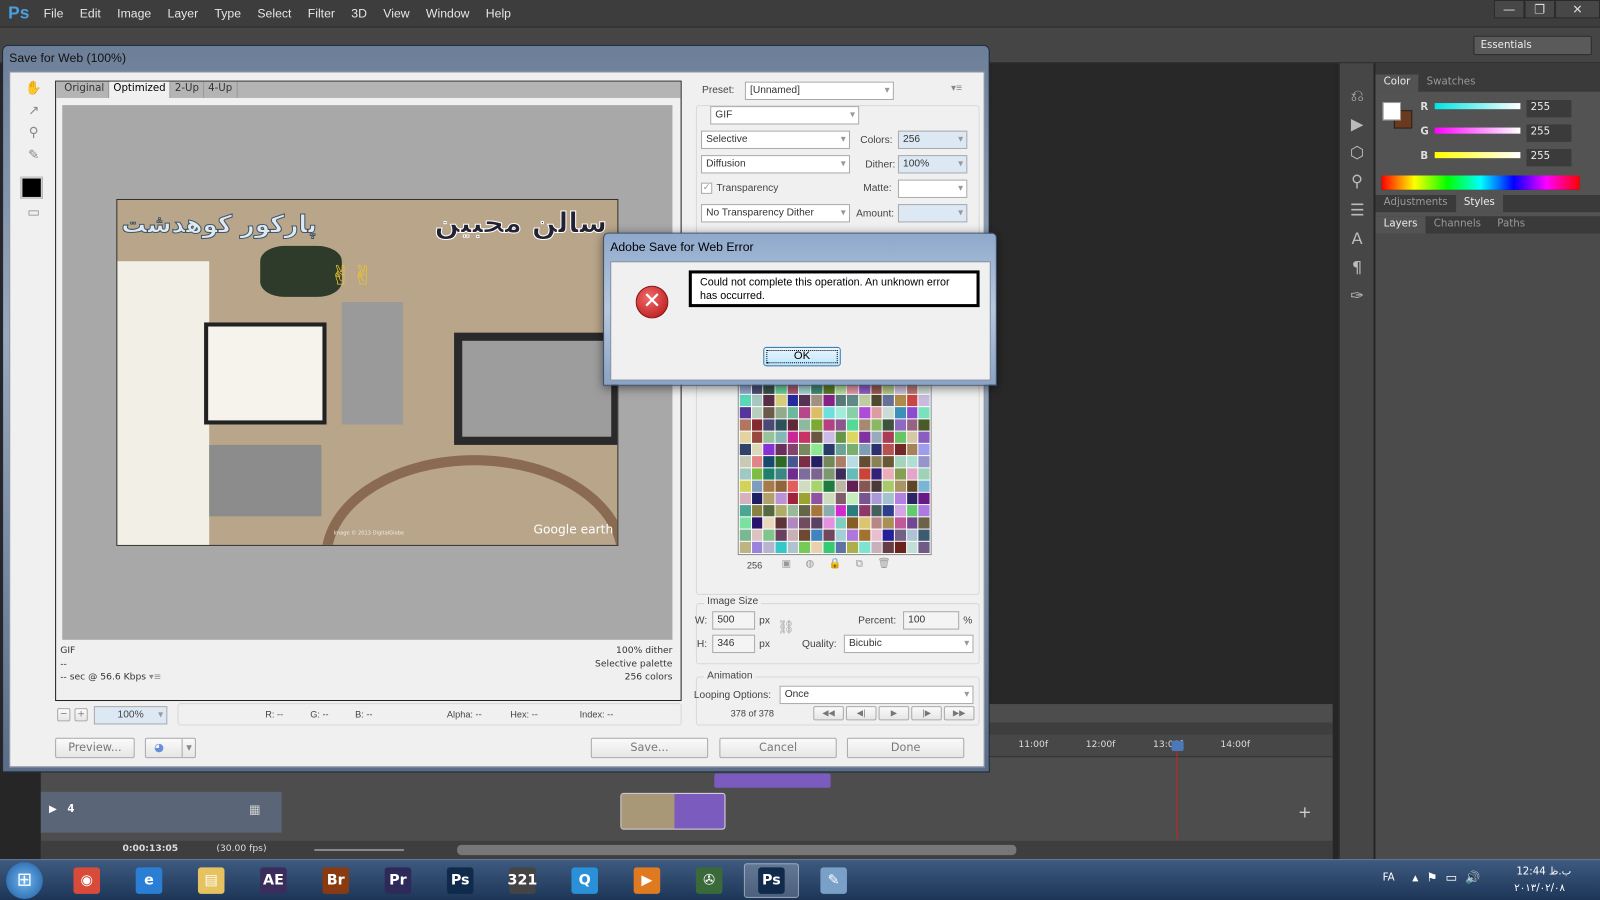  Describe the element at coordinates (771, 880) in the screenshot. I see `taskbar-app-photoshop: Ps` at that location.